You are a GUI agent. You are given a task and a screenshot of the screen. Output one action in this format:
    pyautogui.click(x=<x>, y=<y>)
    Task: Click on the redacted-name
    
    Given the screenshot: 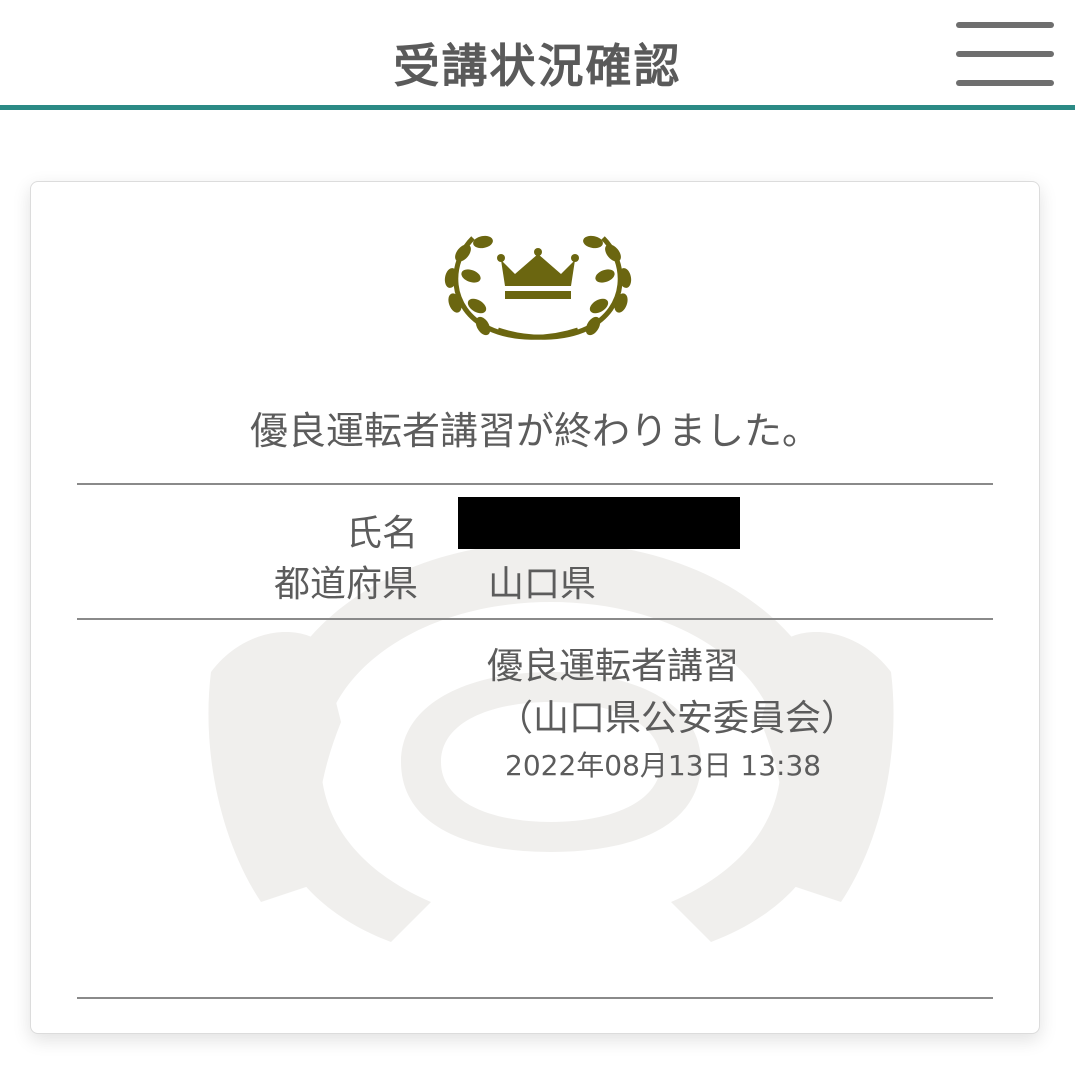 What is the action you would take?
    pyautogui.click(x=599, y=523)
    